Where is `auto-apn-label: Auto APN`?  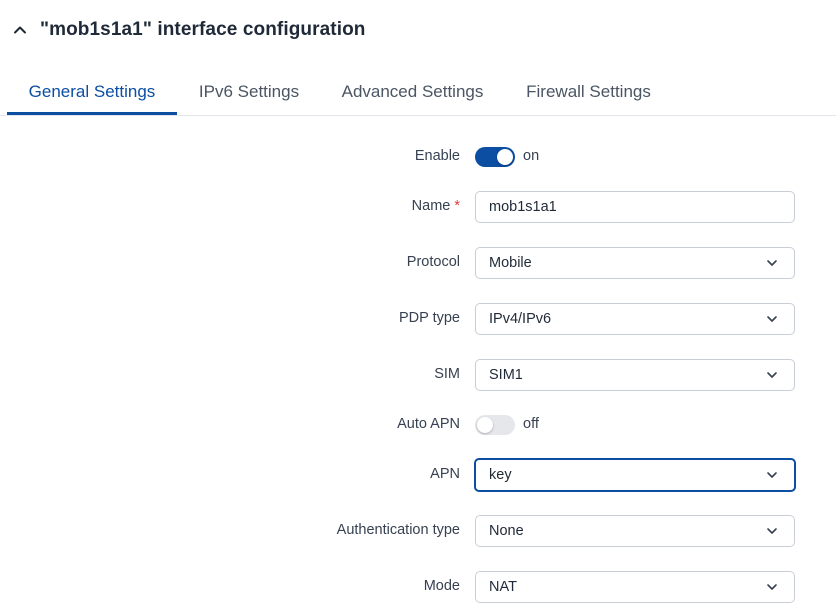 auto-apn-label: Auto APN is located at coordinates (428, 424).